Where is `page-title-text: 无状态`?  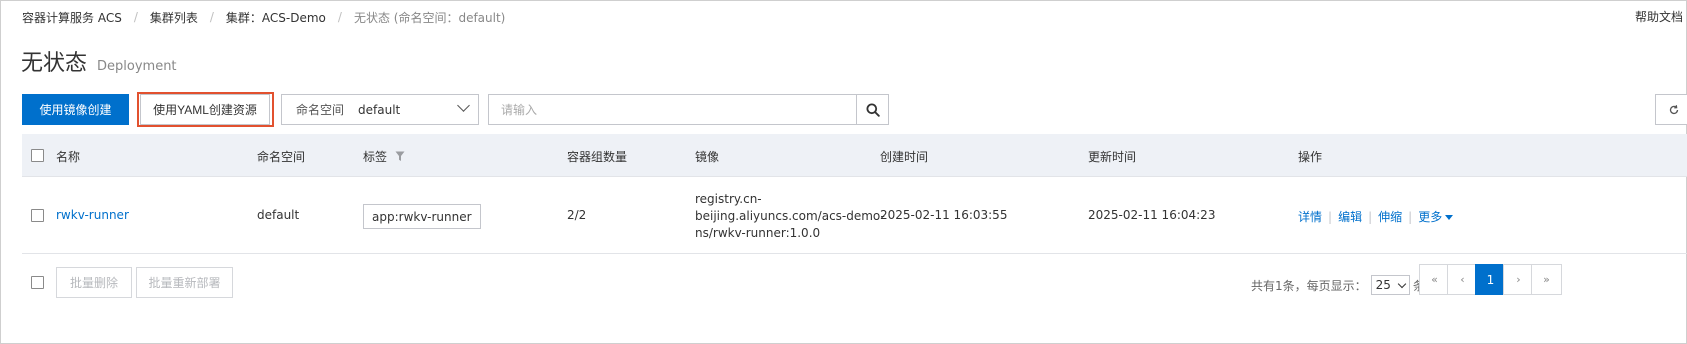 page-title-text: 无状态 is located at coordinates (54, 63).